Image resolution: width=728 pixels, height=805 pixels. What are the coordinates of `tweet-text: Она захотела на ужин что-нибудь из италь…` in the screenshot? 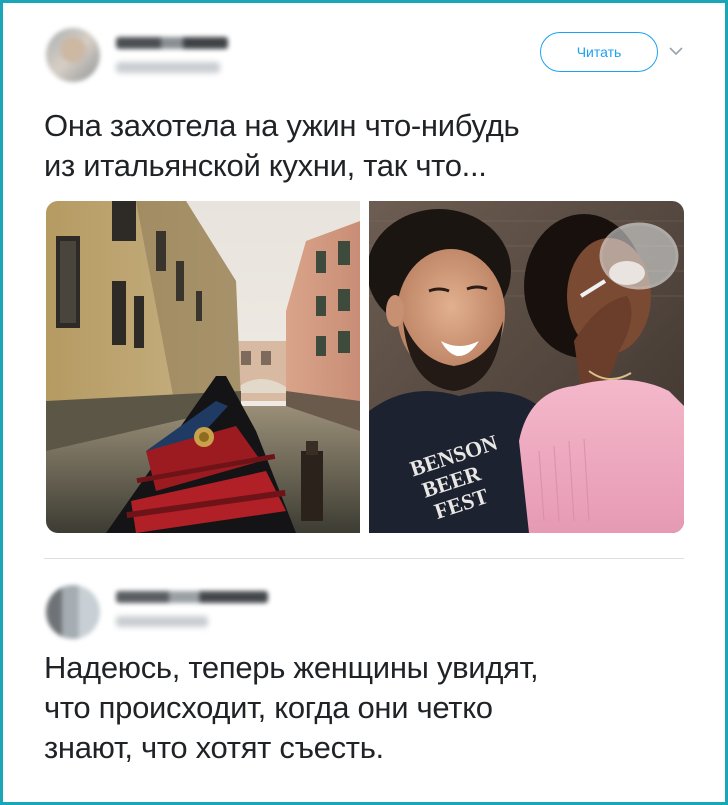 It's located at (282, 146).